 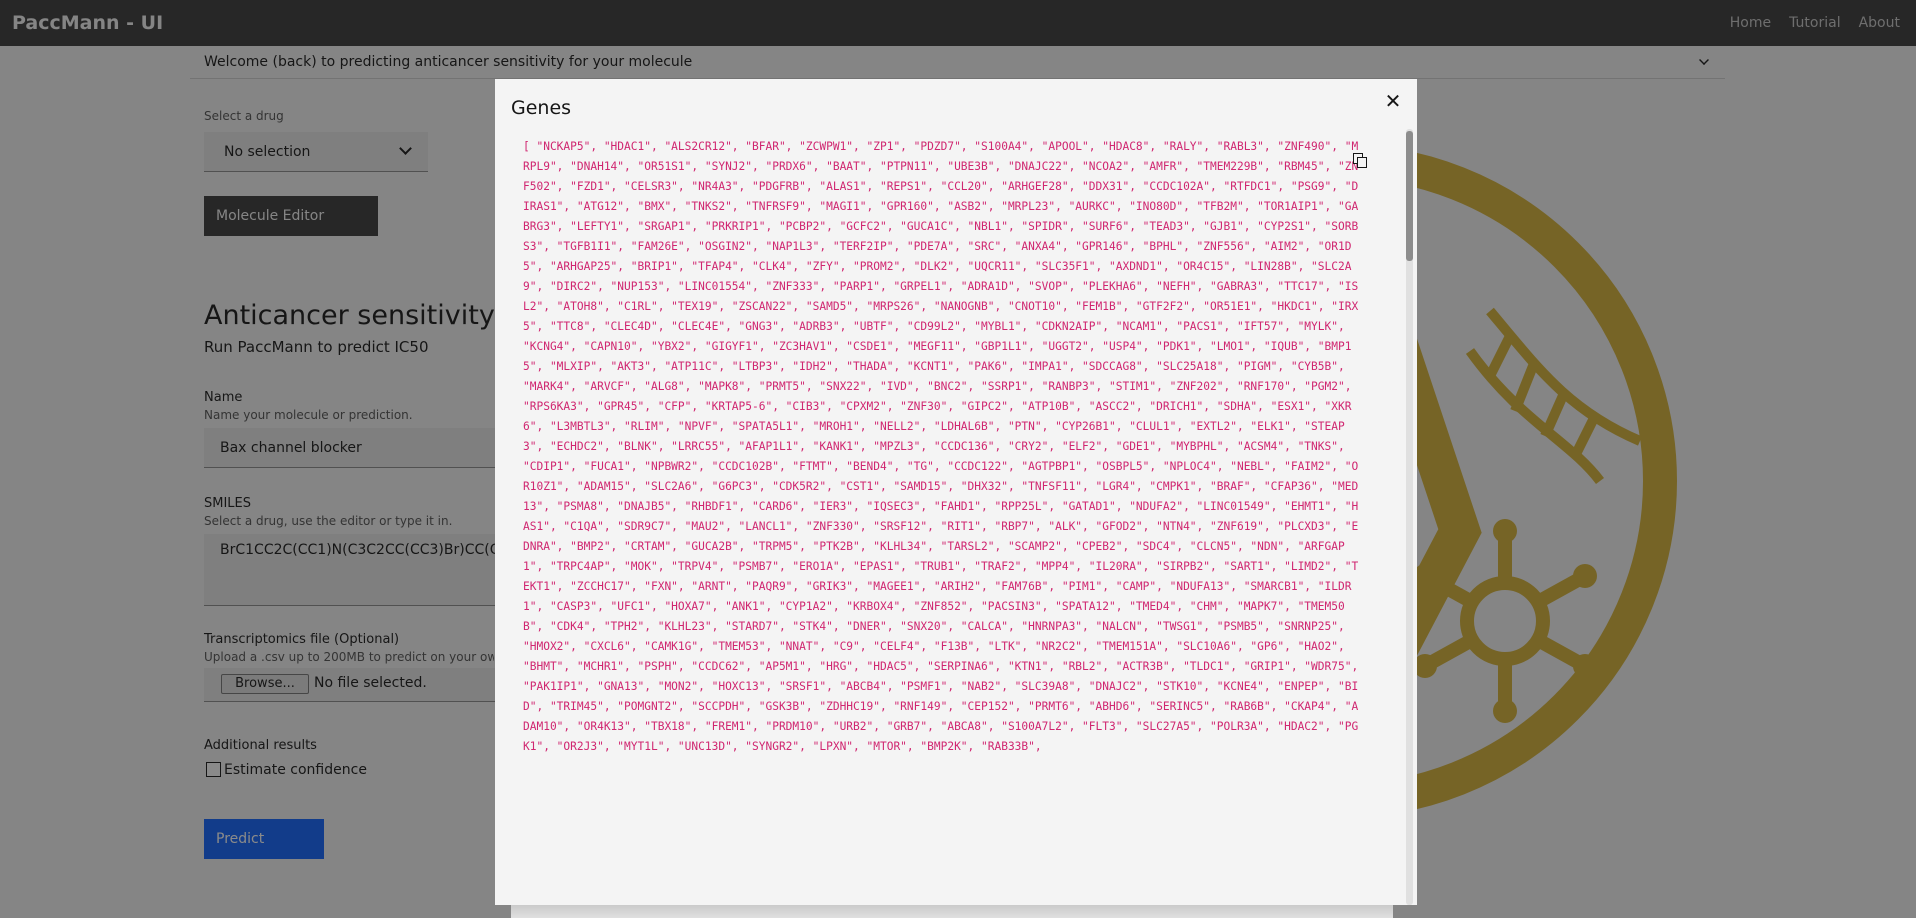 I want to click on close-icon: ✕, so click(x=1393, y=101).